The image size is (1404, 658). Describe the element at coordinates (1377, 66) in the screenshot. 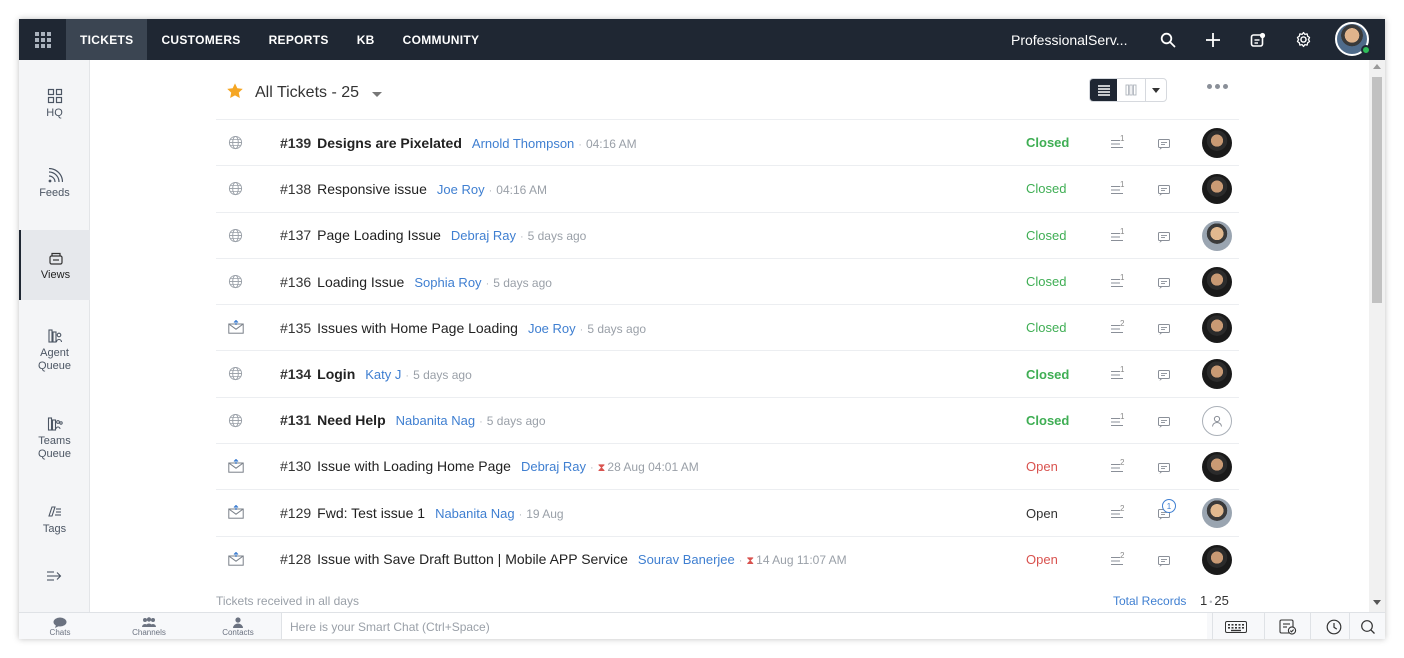

I see `scroll-up-icon` at that location.